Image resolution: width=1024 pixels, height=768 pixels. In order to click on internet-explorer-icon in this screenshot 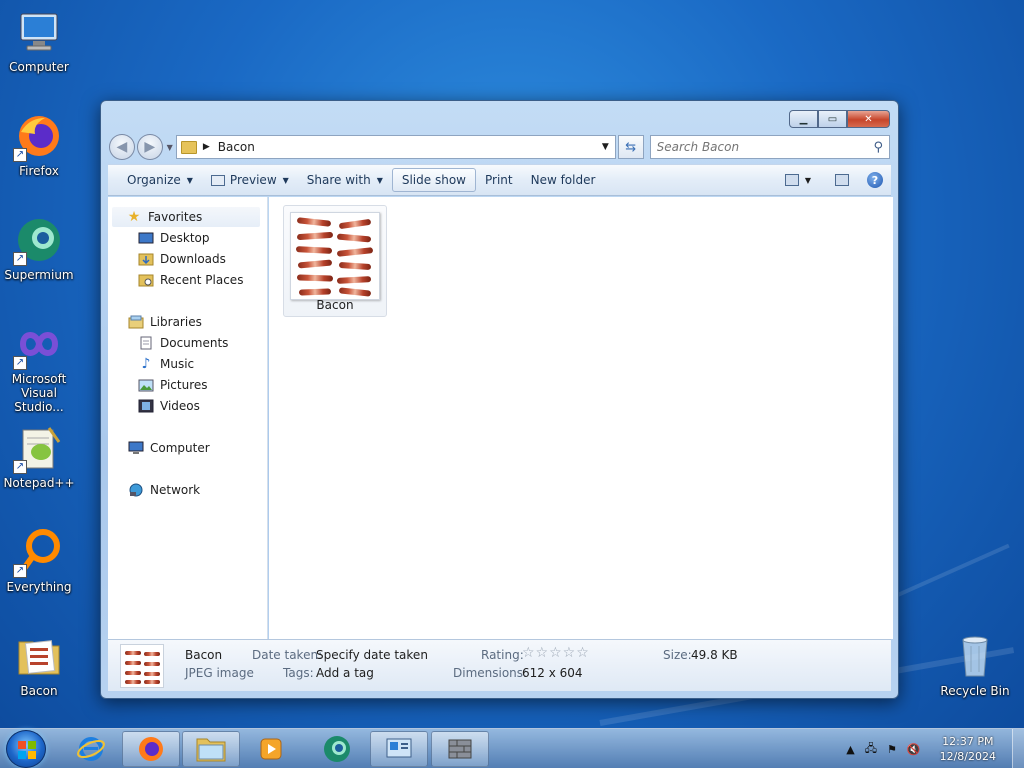, I will do `click(91, 749)`.